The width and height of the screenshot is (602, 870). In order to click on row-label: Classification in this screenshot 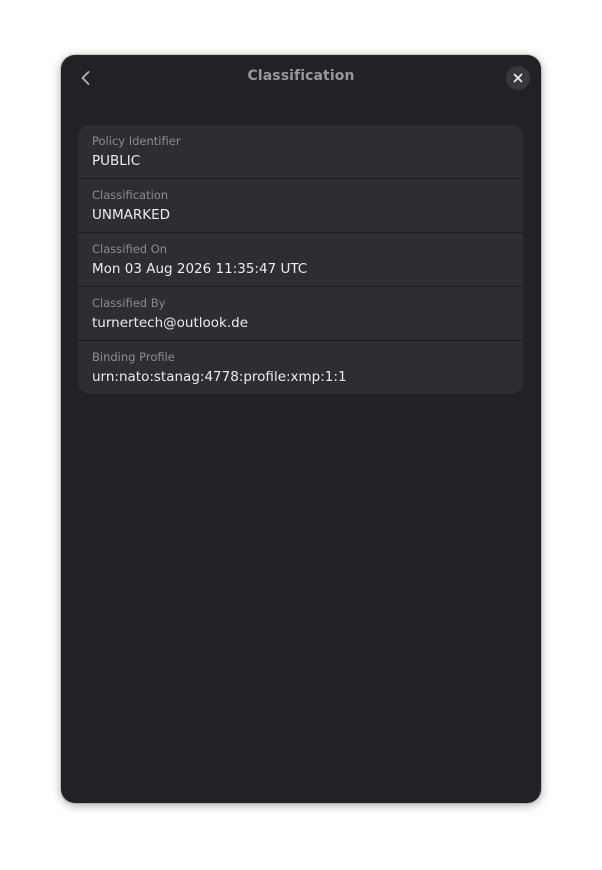, I will do `click(130, 195)`.